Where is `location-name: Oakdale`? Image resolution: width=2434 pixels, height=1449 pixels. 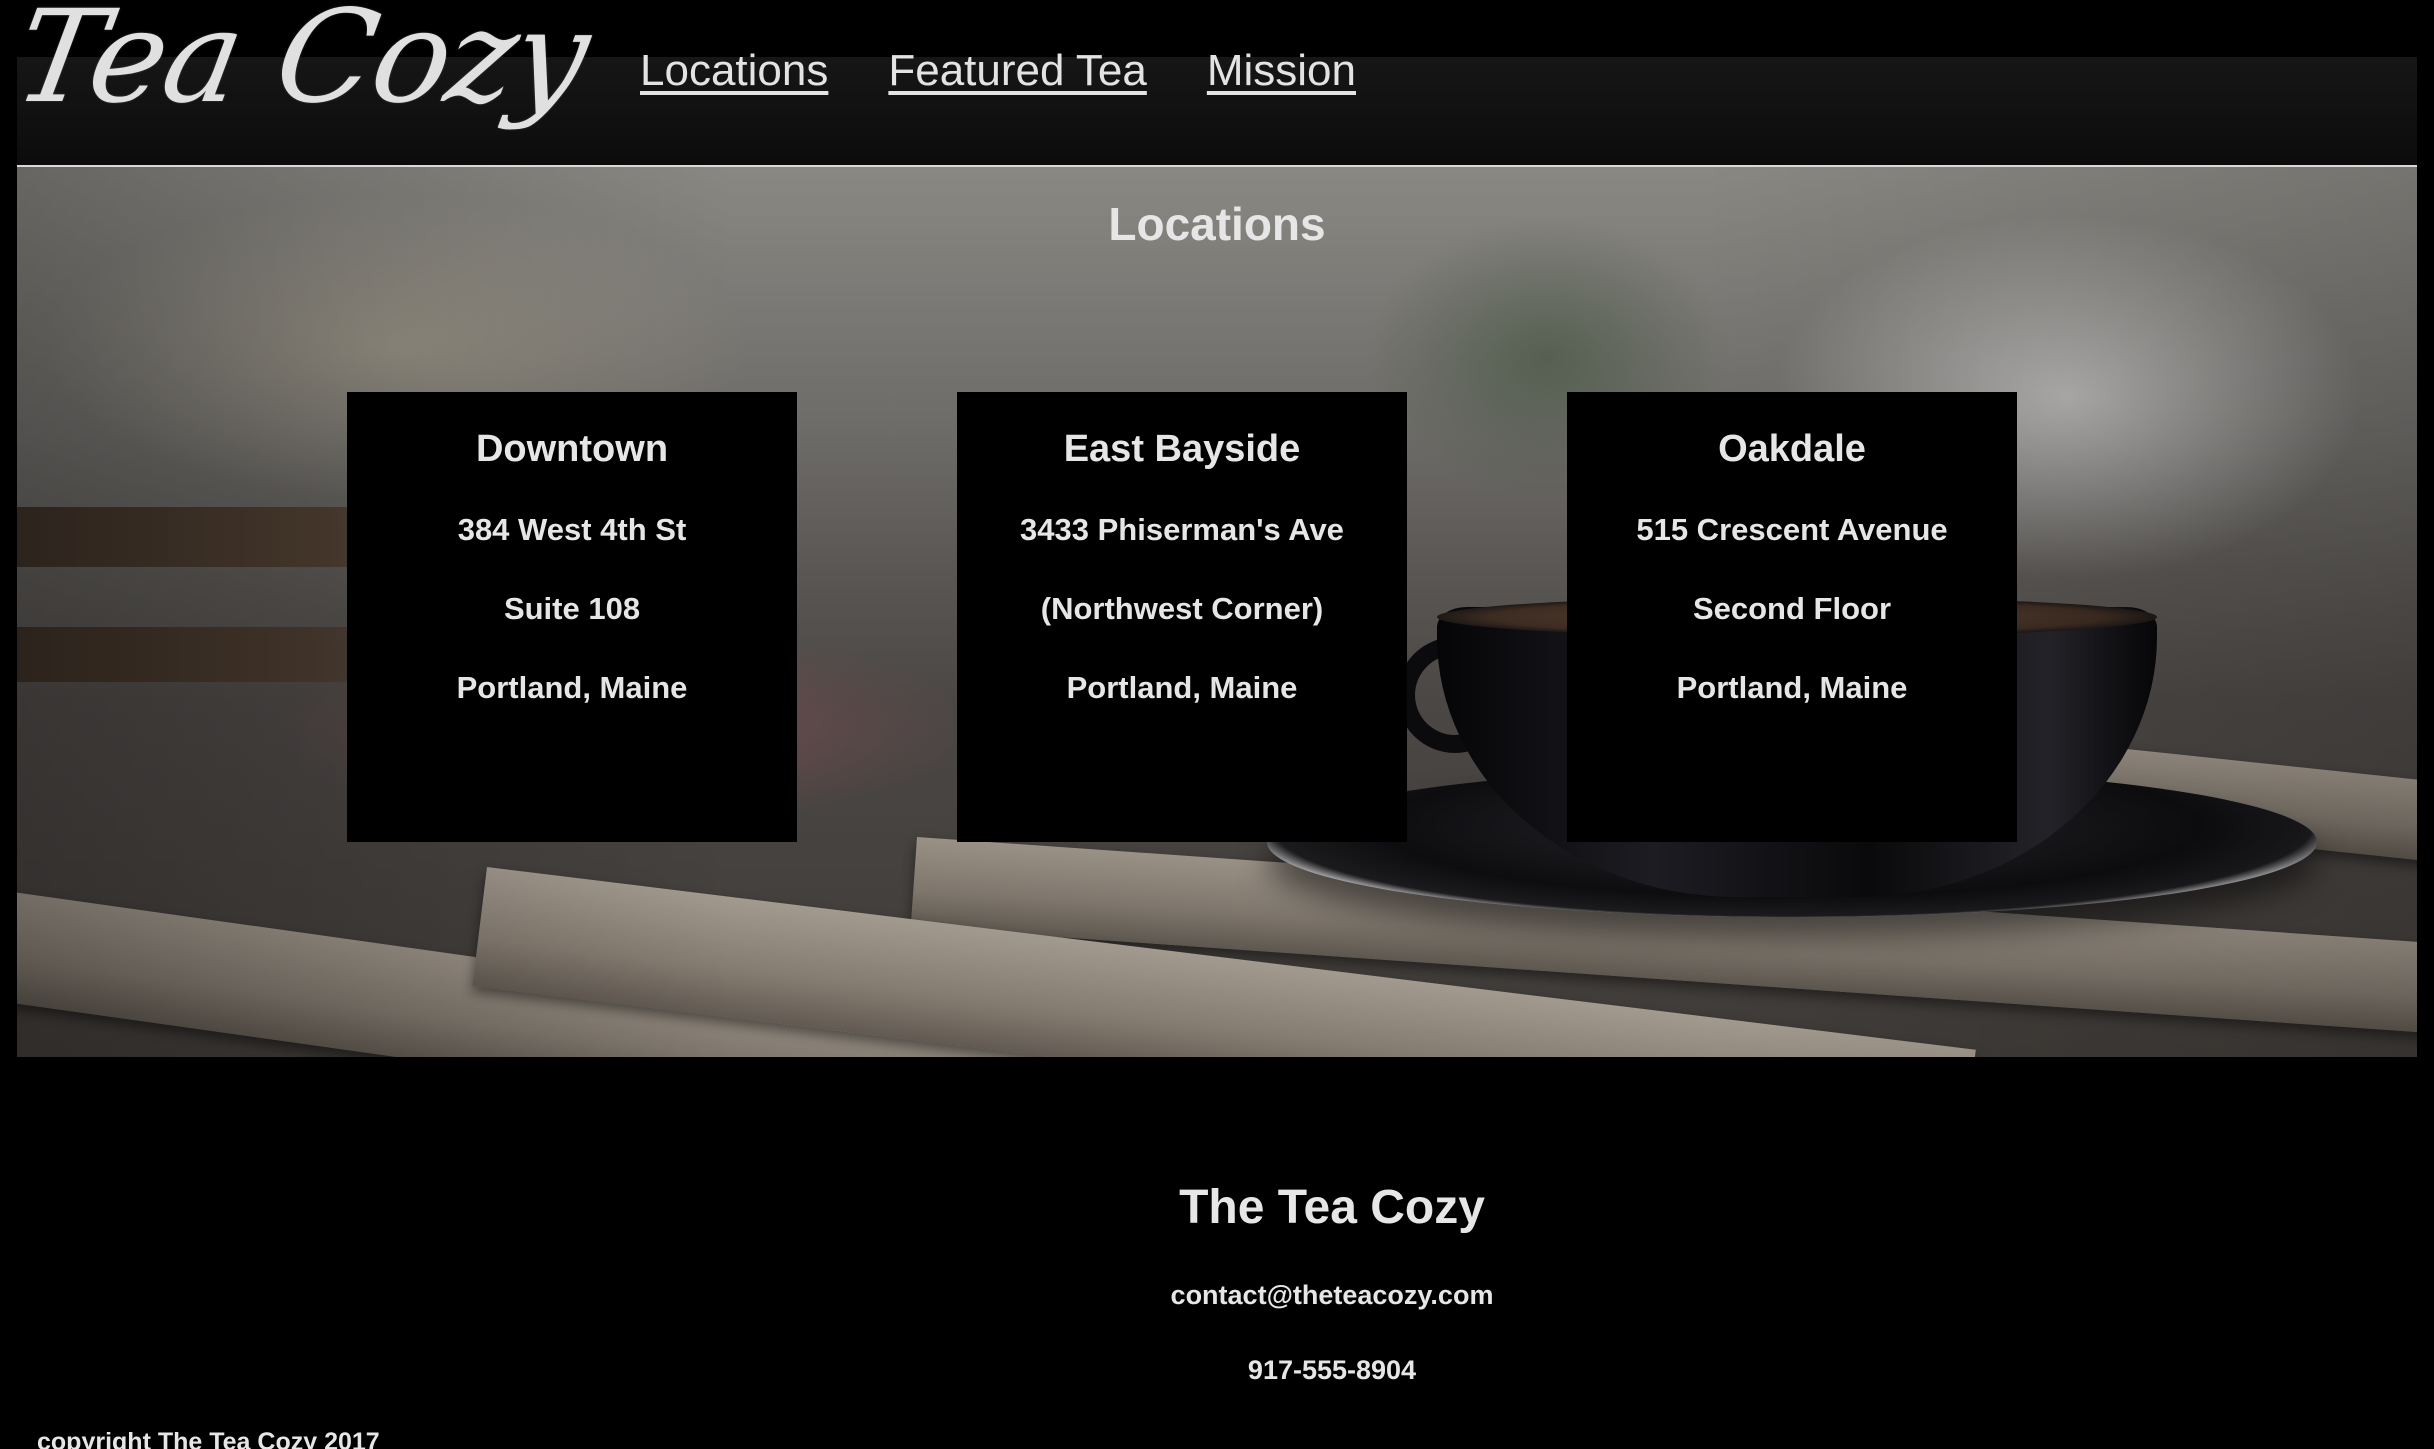 location-name: Oakdale is located at coordinates (1792, 449).